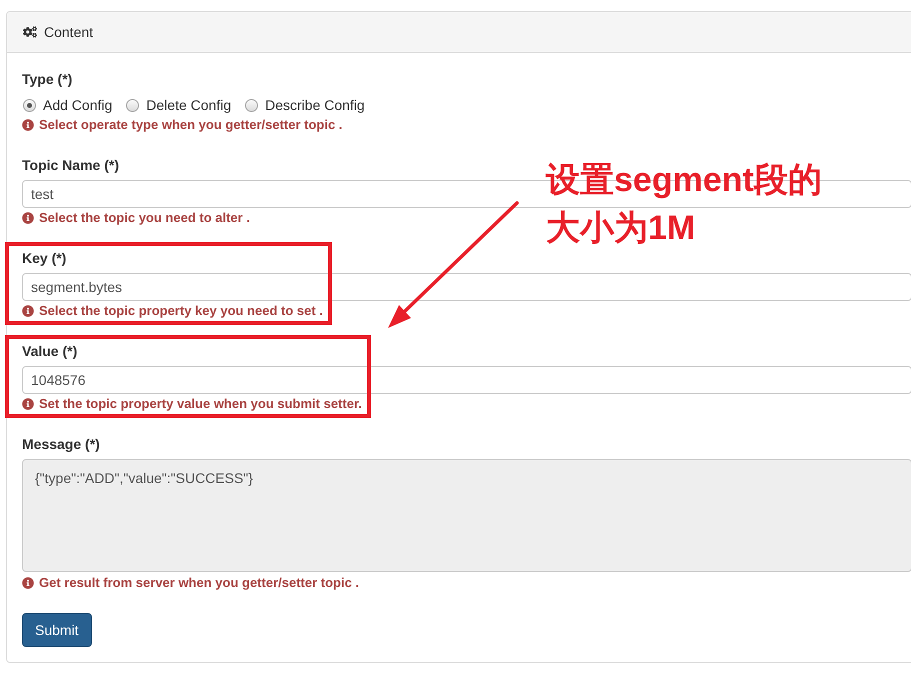 The height and width of the screenshot is (680, 911). What do you see at coordinates (181, 311) in the screenshot?
I see `help-text: Select the topic property key you need to set .` at bounding box center [181, 311].